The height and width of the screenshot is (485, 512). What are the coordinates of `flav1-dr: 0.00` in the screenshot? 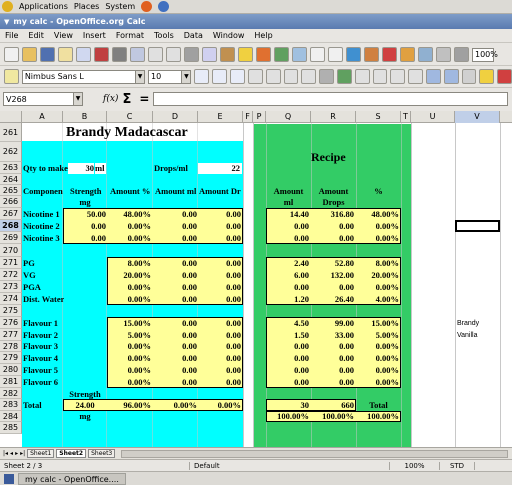 It's located at (219, 323).